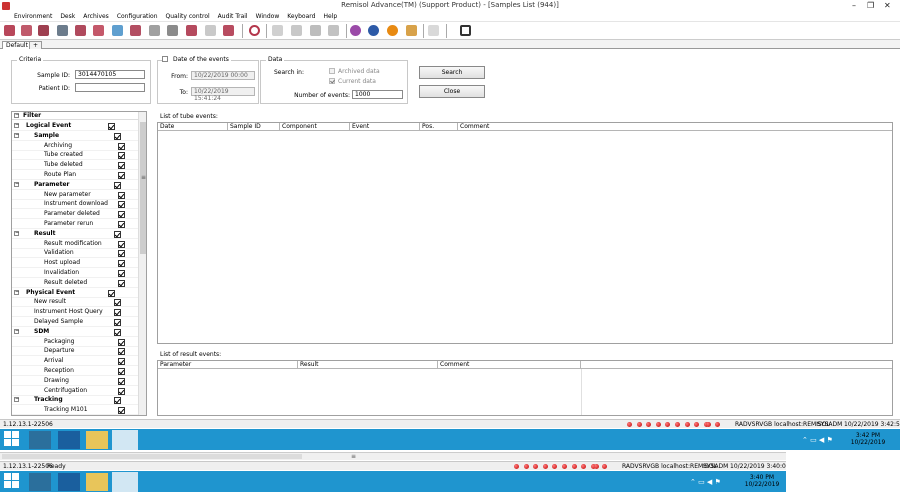 The height and width of the screenshot is (492, 900). I want to click on current-data-checkbox, so click(332, 81).